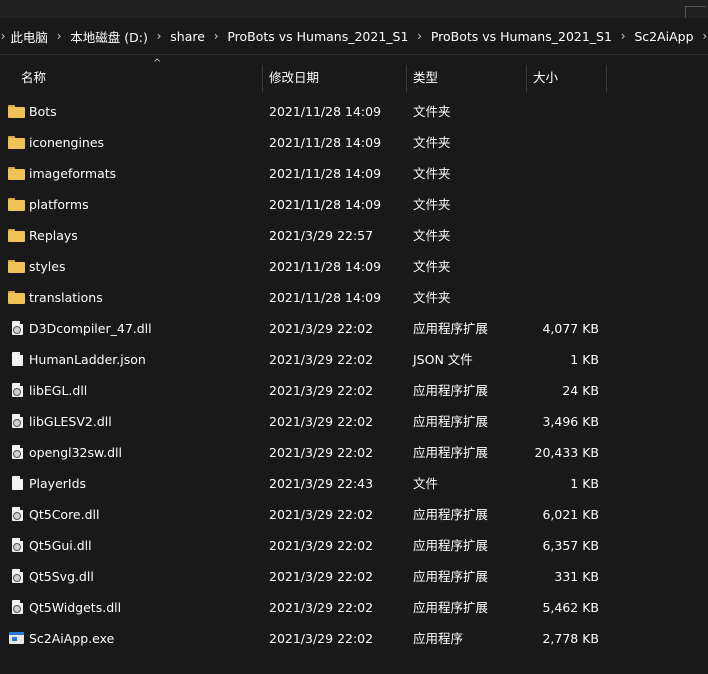  I want to click on file-date: 2021/3/29 22:43, so click(321, 483).